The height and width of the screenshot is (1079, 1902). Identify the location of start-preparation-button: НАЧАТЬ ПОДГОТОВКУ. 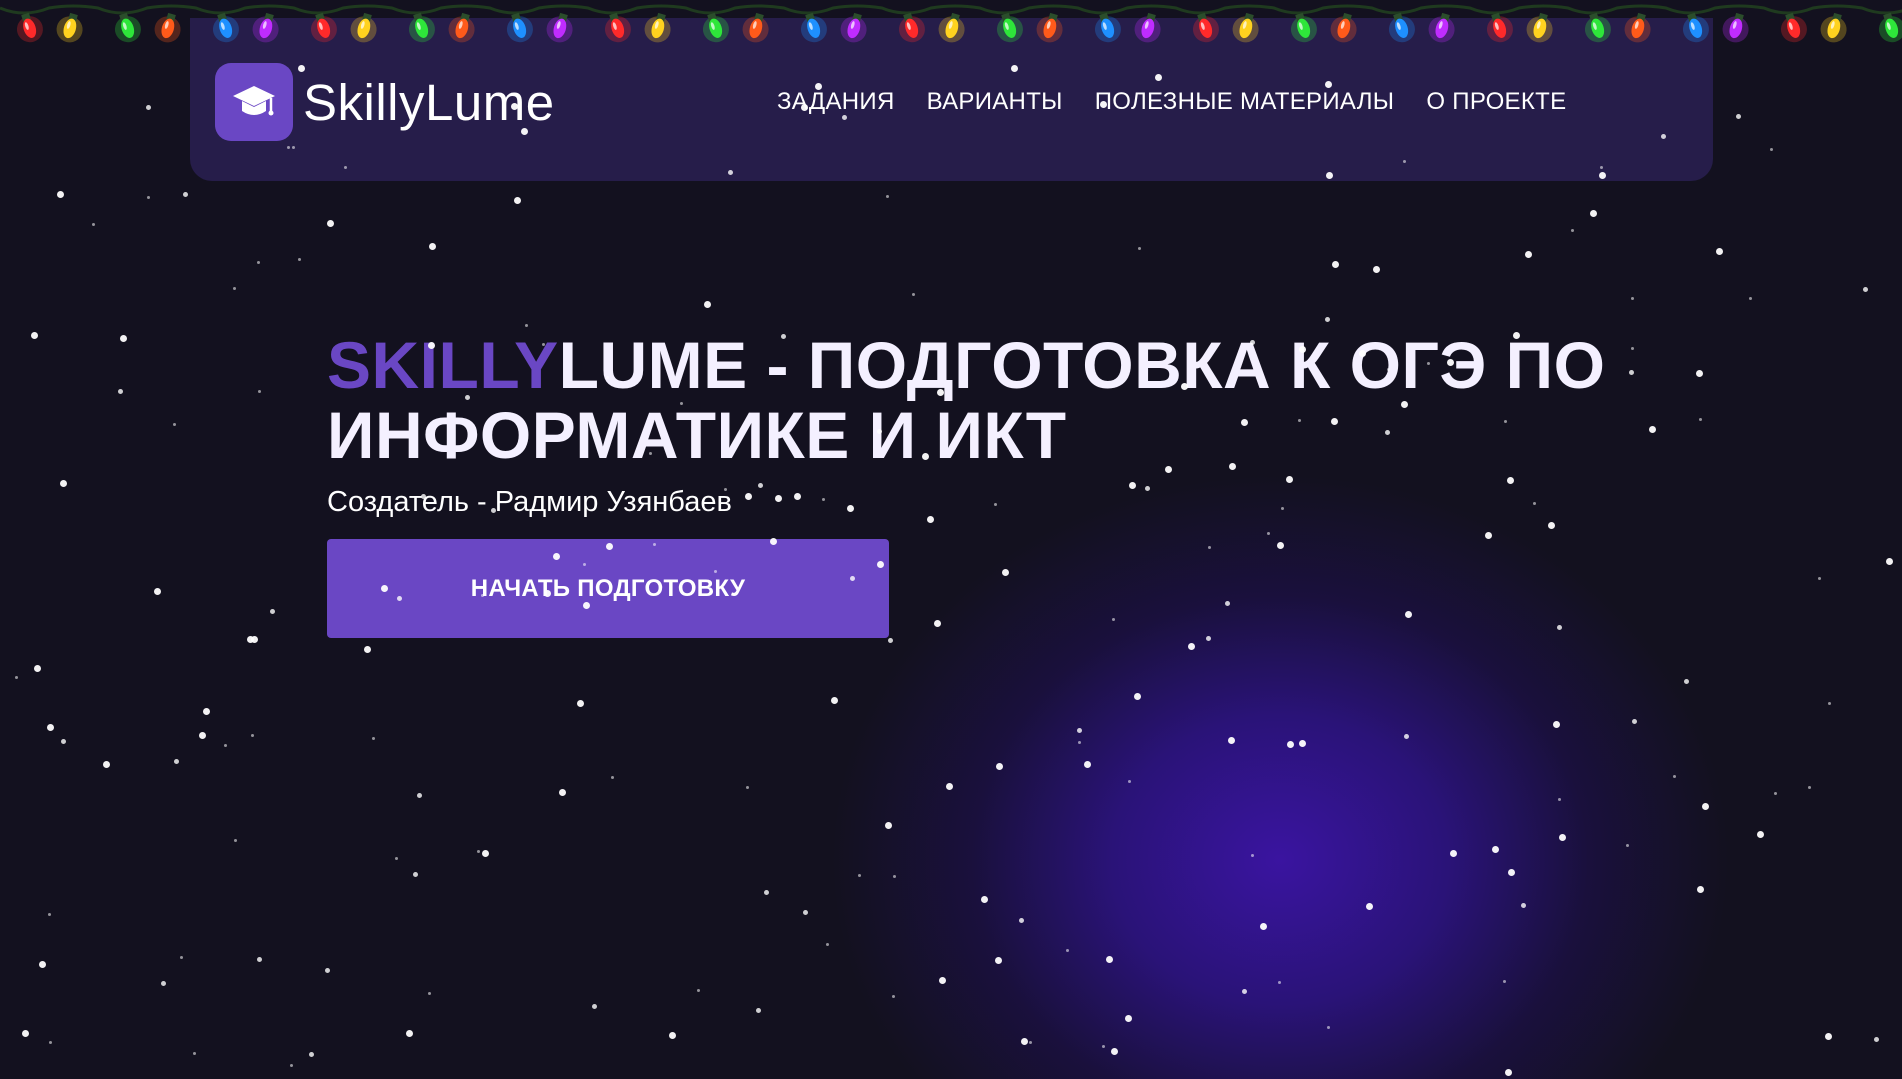
(608, 588).